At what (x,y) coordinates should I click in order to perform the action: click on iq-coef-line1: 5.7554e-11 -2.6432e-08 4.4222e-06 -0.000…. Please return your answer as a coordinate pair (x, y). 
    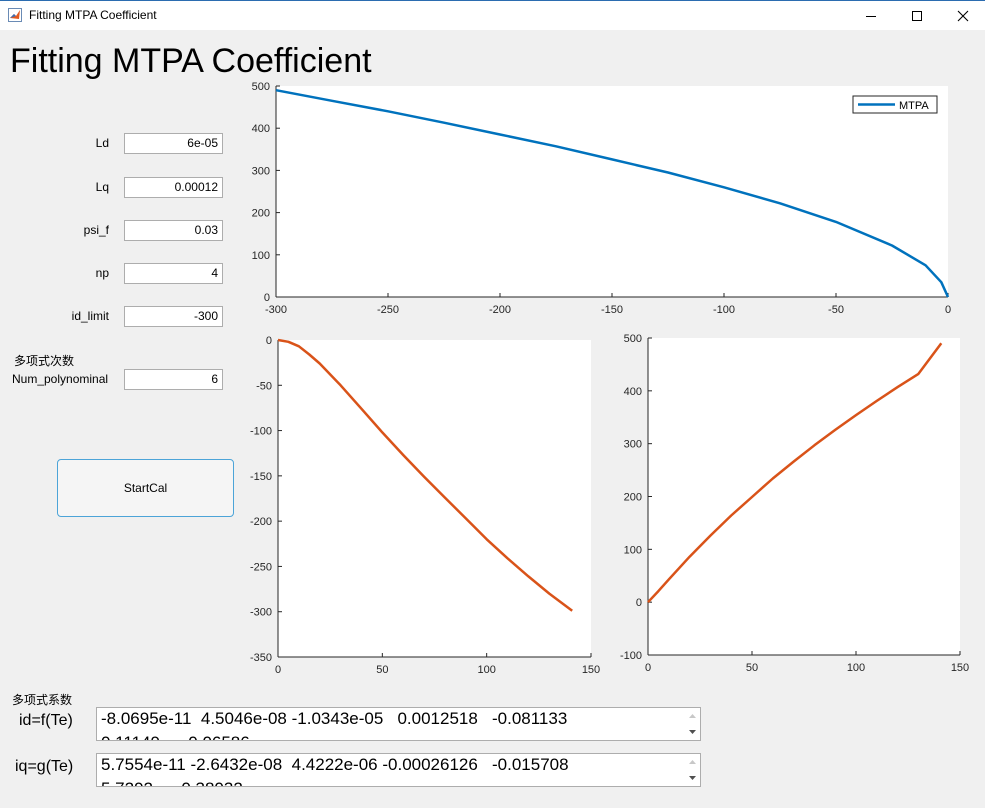
    Looking at the image, I should click on (335, 764).